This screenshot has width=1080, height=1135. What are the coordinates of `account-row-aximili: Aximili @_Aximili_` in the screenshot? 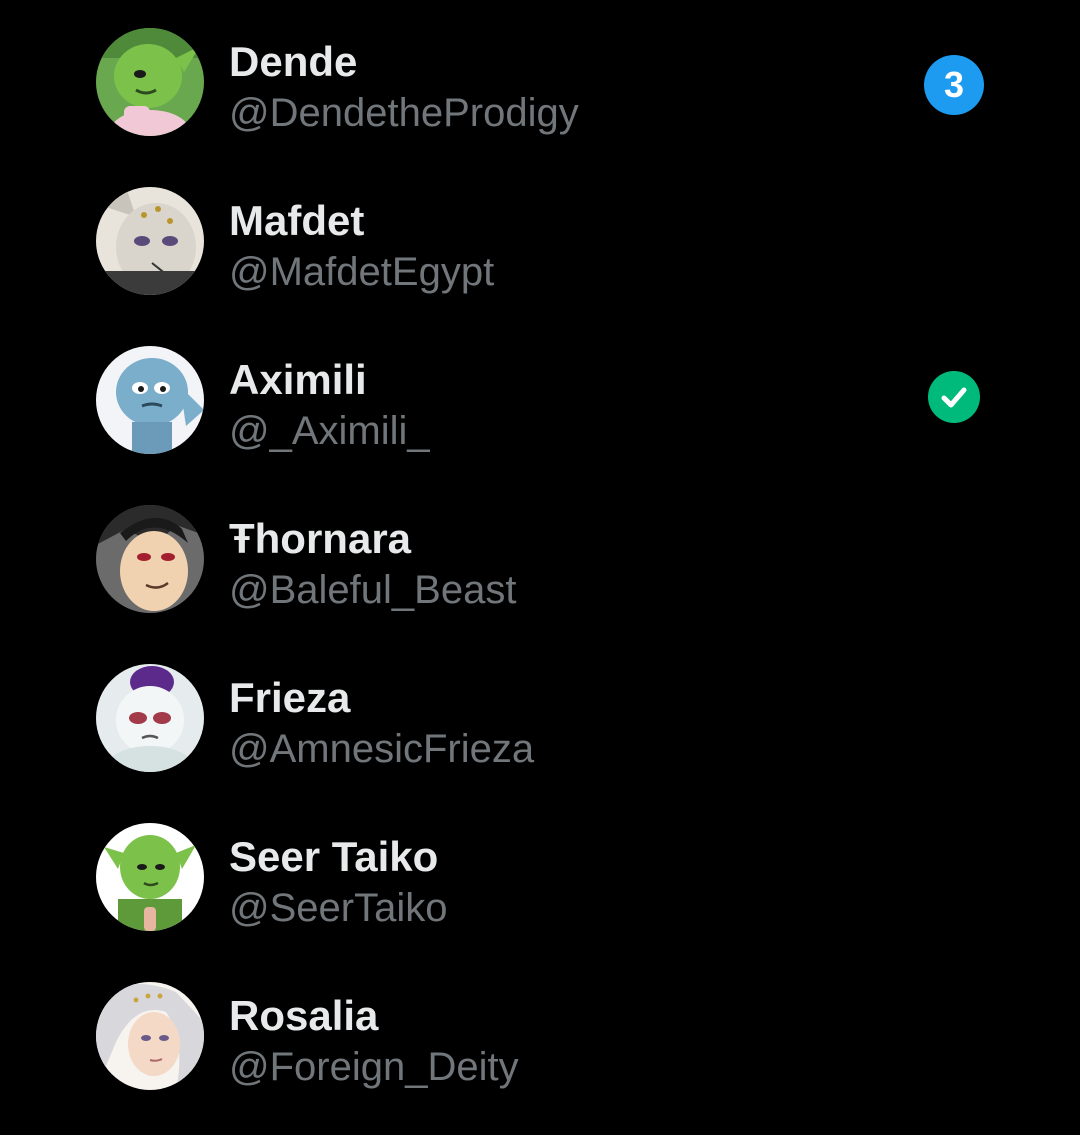 It's located at (540, 397).